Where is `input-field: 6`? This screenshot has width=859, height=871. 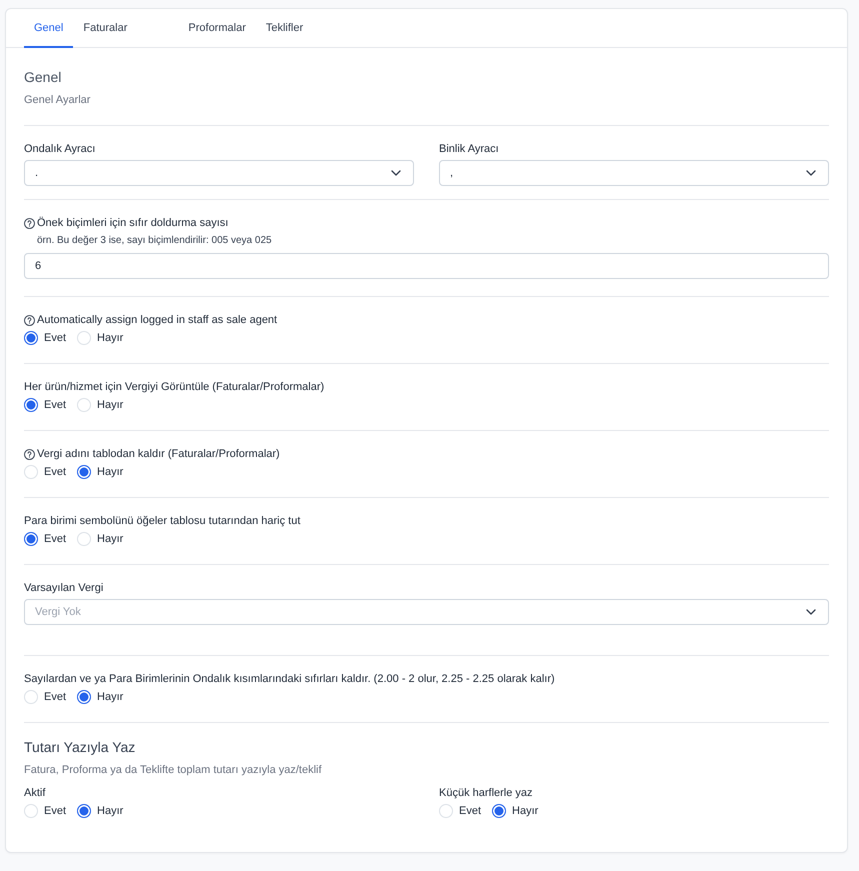
input-field: 6 is located at coordinates (426, 266).